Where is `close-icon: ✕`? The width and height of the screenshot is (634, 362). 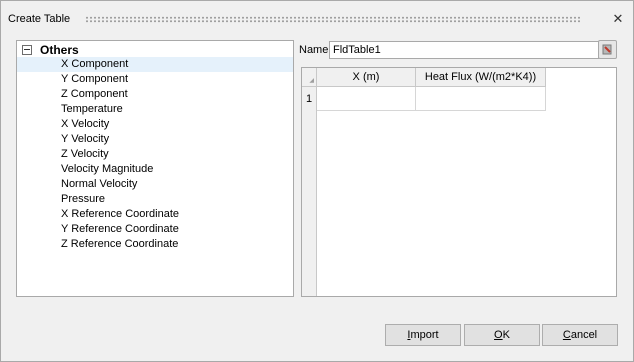 close-icon: ✕ is located at coordinates (618, 19).